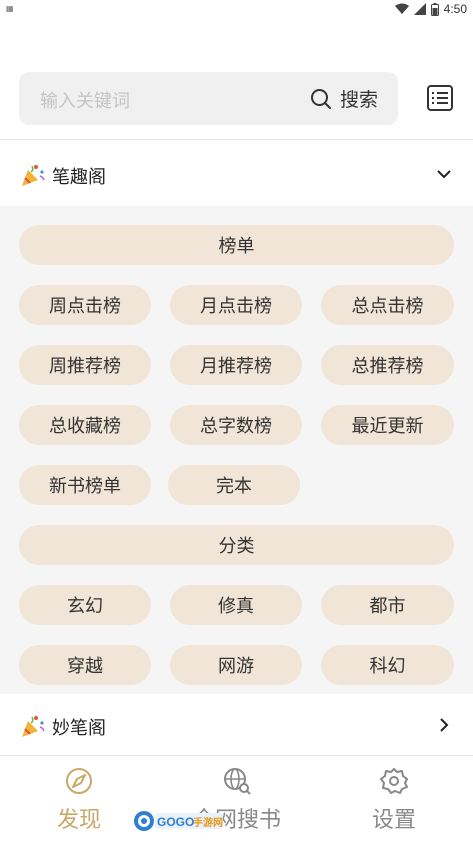 The height and width of the screenshot is (842, 473). I want to click on rank-monthly-clicks: 月点击榜, so click(236, 305).